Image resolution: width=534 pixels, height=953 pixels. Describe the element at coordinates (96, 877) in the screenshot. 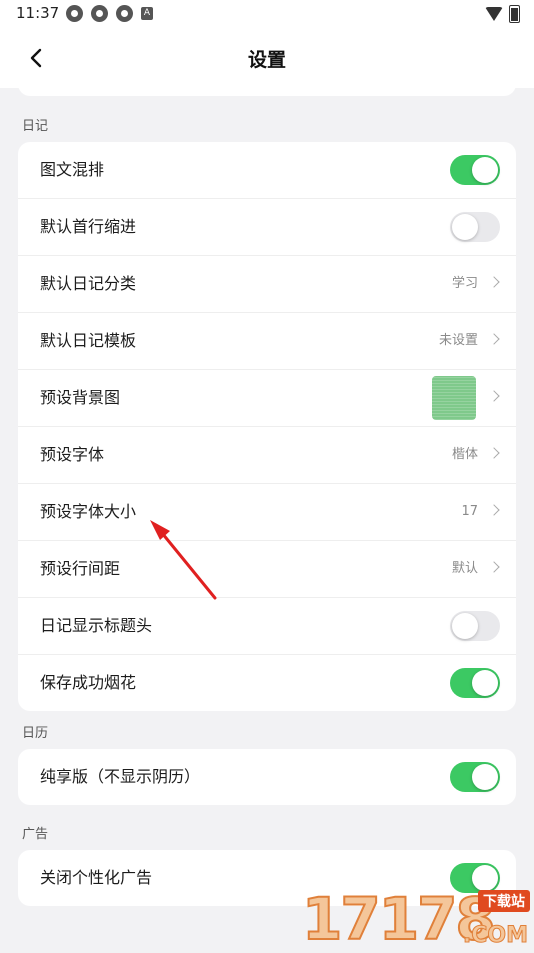

I see `setting-label: 关闭个性化广告` at that location.